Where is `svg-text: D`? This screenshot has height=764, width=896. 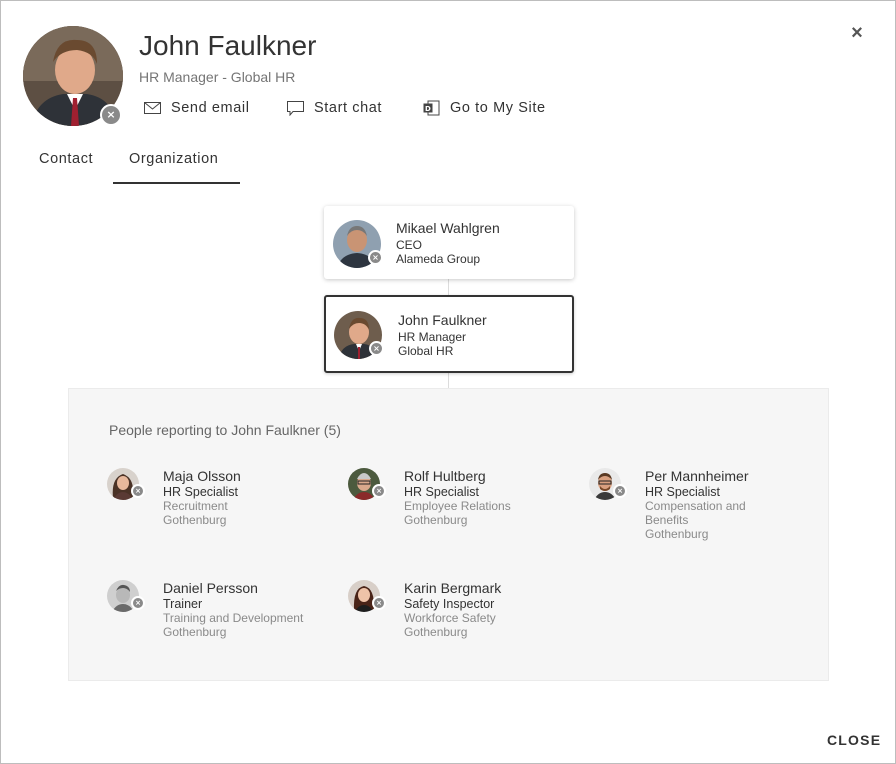
svg-text: D is located at coordinates (428, 109).